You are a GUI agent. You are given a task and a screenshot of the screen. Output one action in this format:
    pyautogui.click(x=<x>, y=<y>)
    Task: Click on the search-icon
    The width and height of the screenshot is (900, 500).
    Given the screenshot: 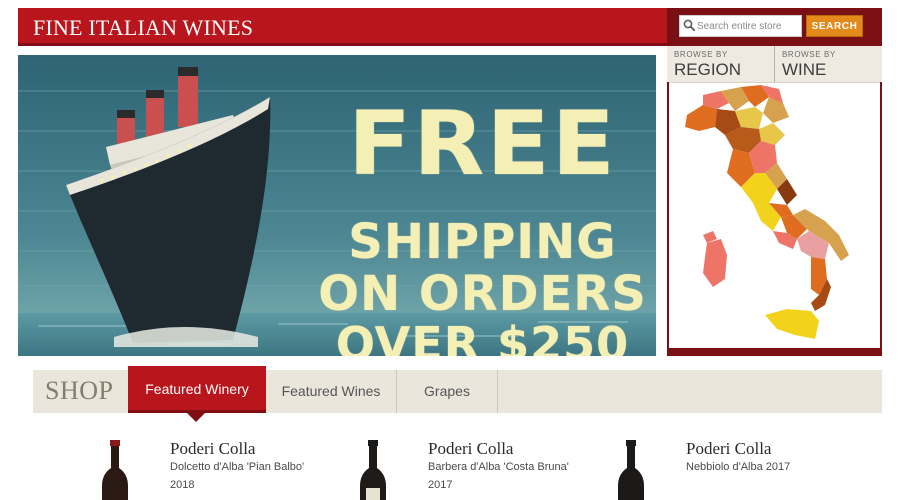 What is the action you would take?
    pyautogui.click(x=689, y=25)
    